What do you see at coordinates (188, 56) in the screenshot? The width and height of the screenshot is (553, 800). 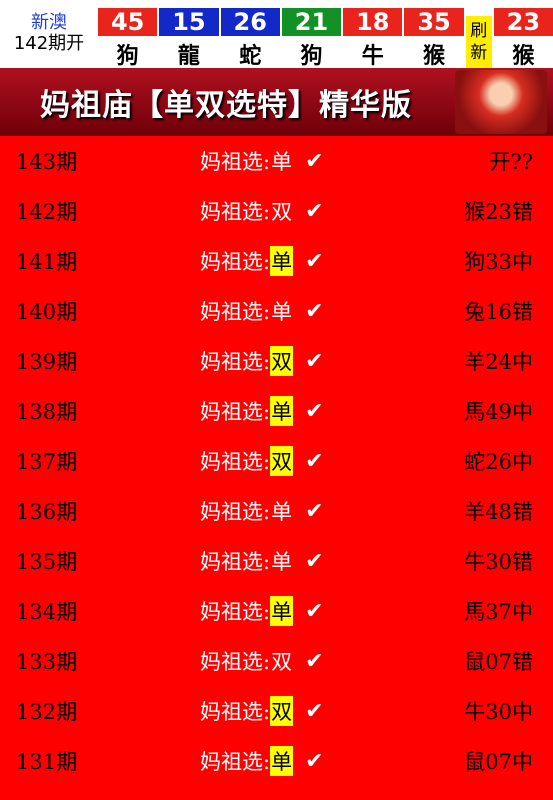 I see `ball-zodiac: 龍` at bounding box center [188, 56].